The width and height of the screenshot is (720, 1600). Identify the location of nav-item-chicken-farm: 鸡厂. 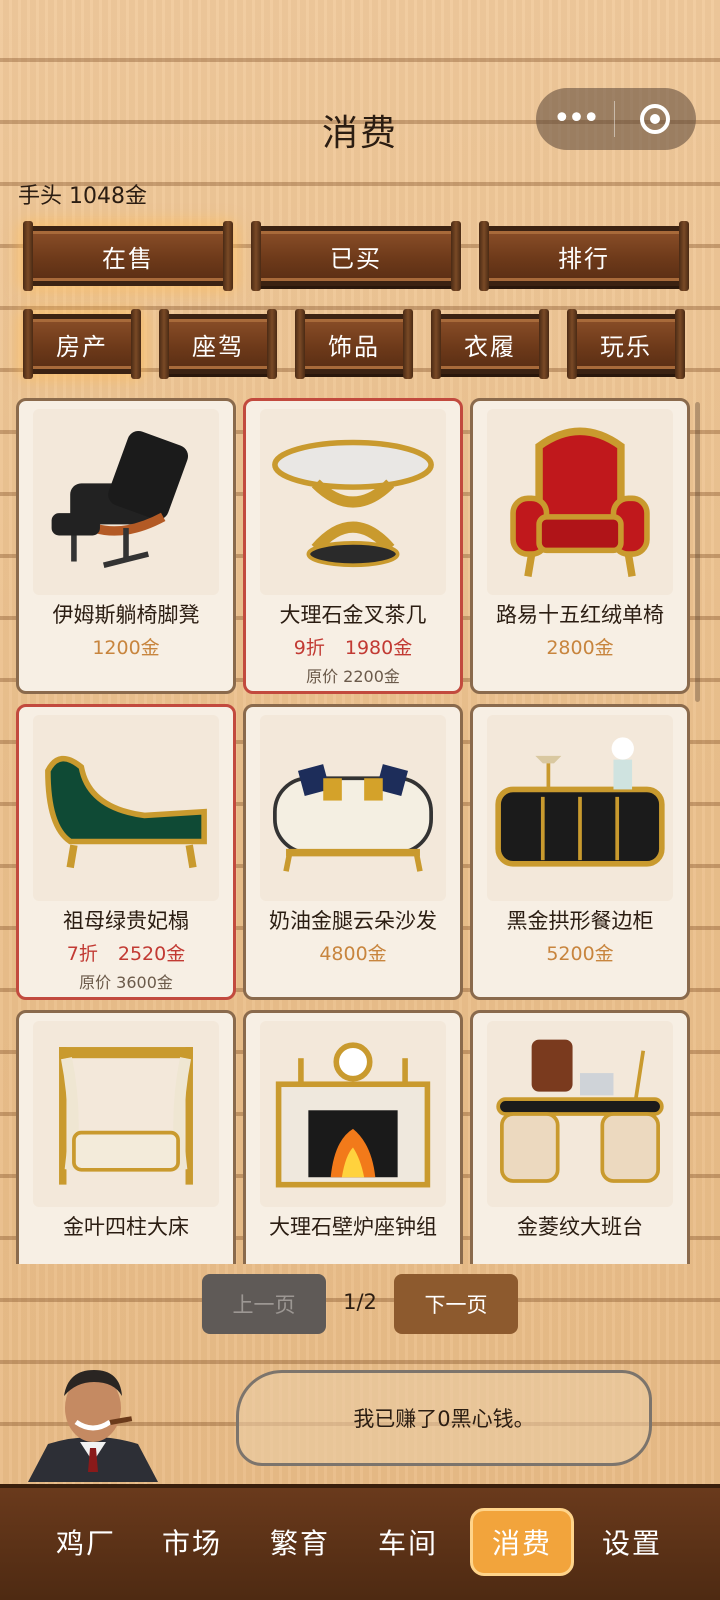
(86, 1542).